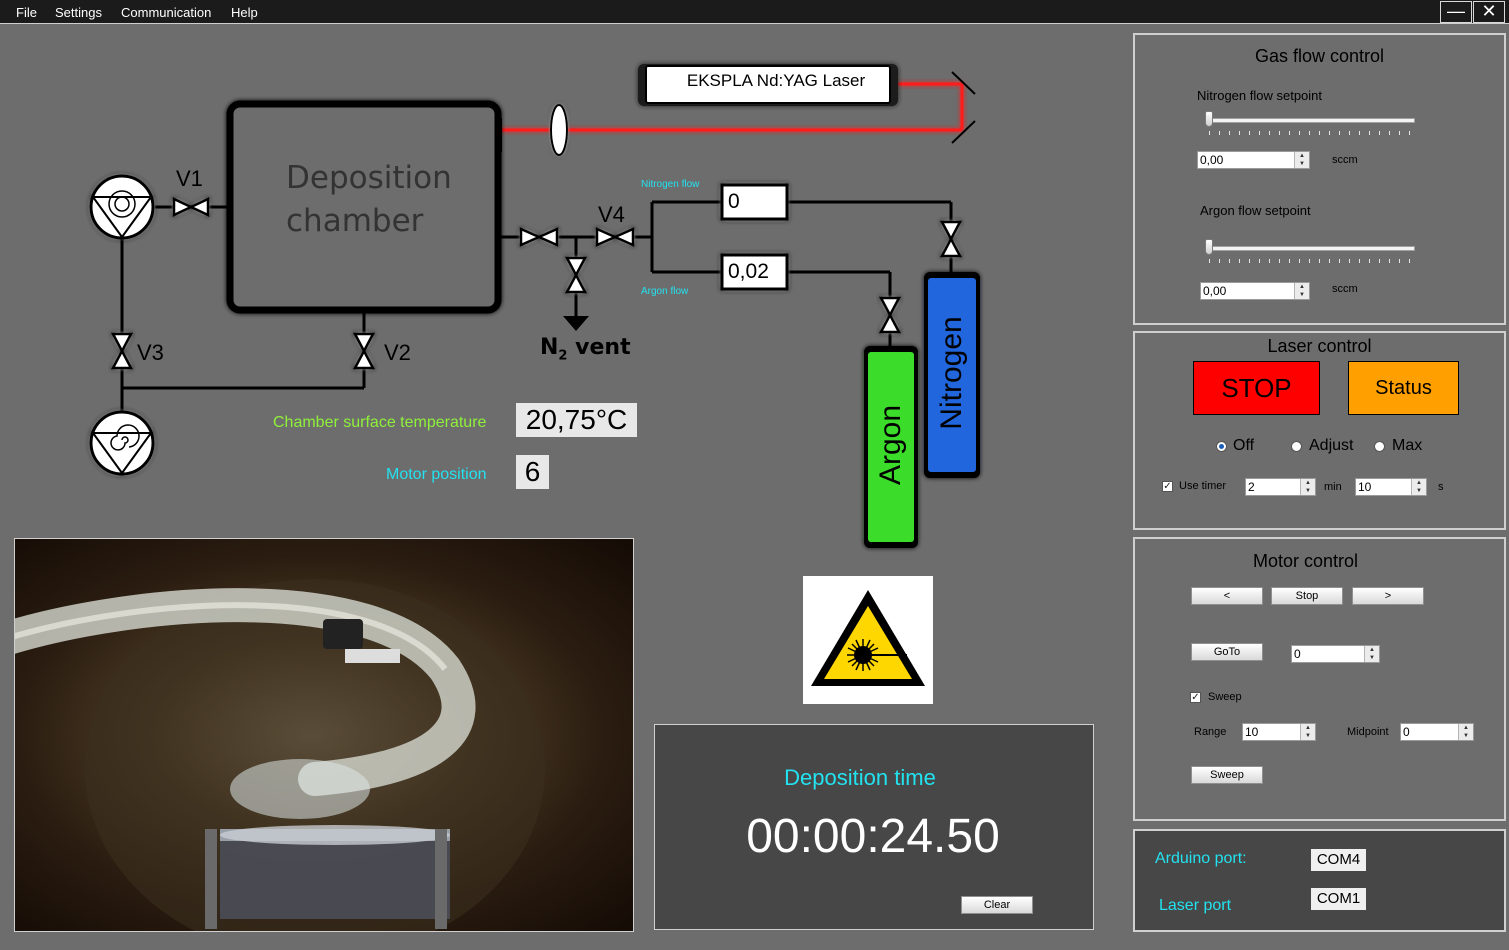  What do you see at coordinates (436, 474) in the screenshot?
I see `motor-position-label: Motor position` at bounding box center [436, 474].